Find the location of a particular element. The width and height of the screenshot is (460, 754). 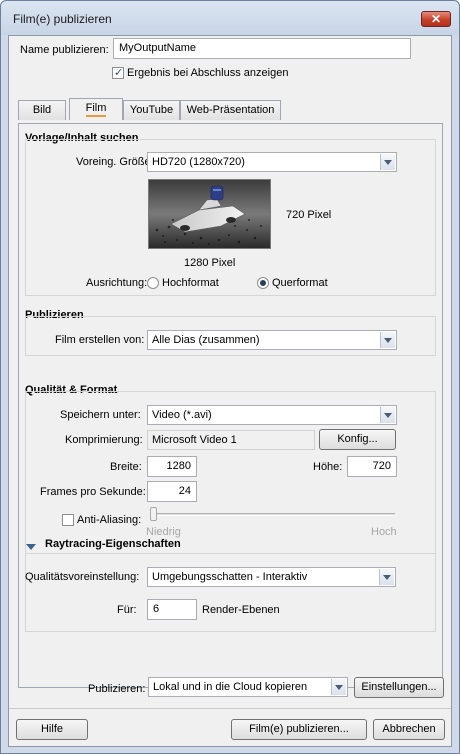

show-result-checkbox is located at coordinates (118, 72).